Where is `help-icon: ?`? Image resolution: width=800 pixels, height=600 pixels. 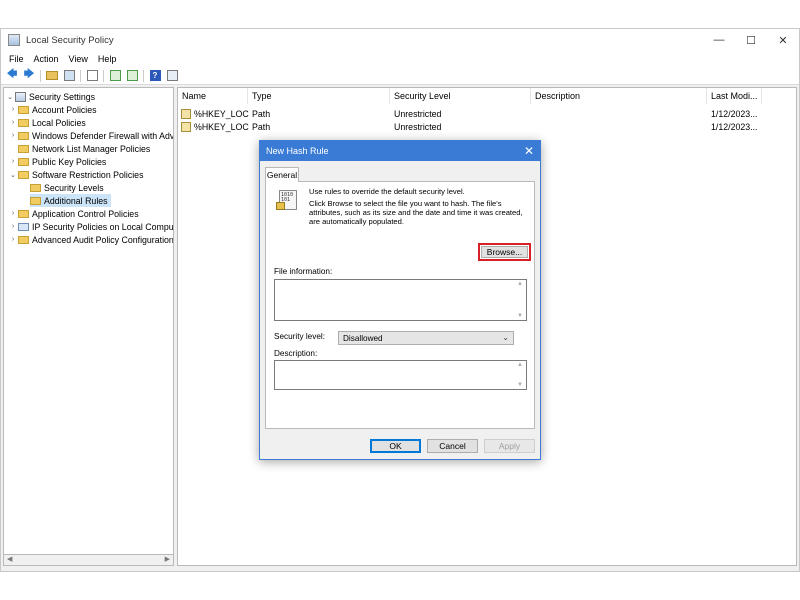 help-icon: ? is located at coordinates (155, 76).